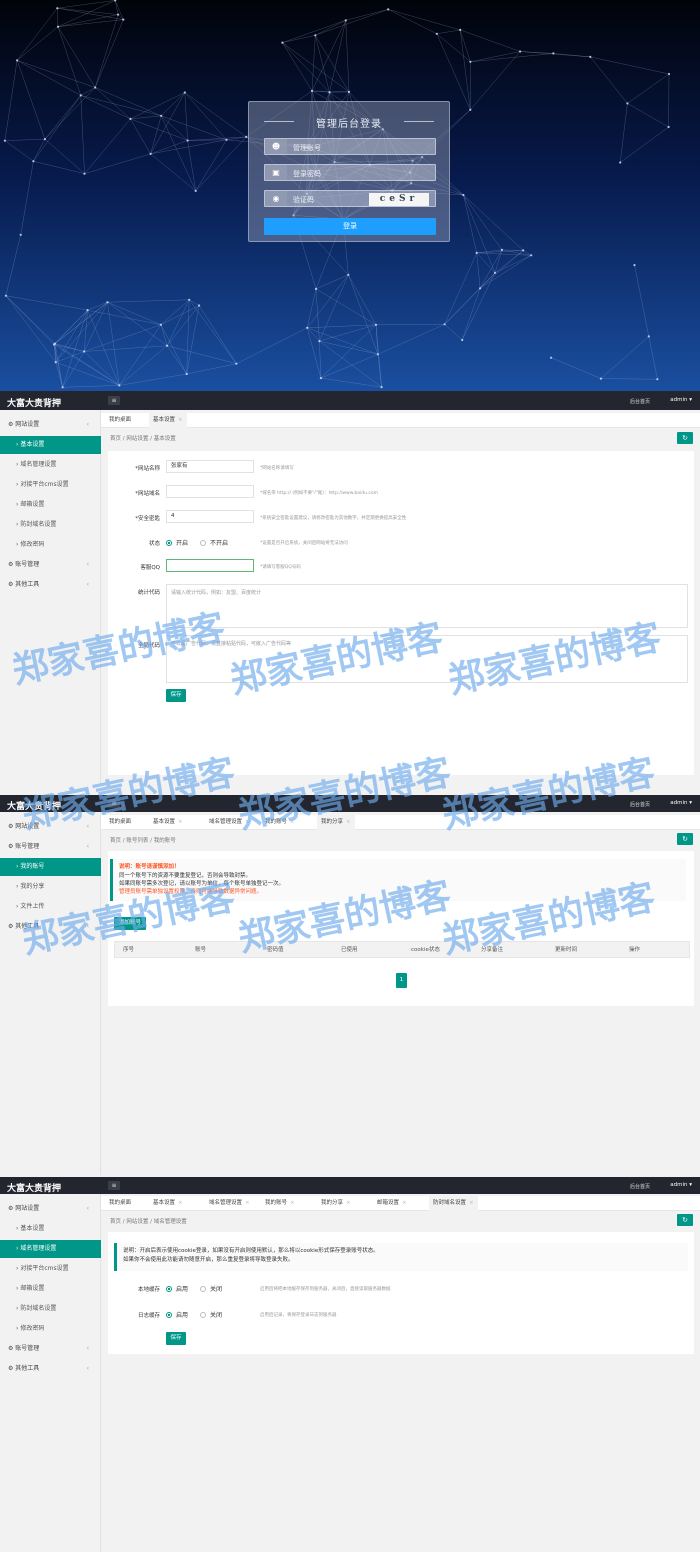 The width and height of the screenshot is (700, 1552). I want to click on state-off-radio: 不开启, so click(214, 542).